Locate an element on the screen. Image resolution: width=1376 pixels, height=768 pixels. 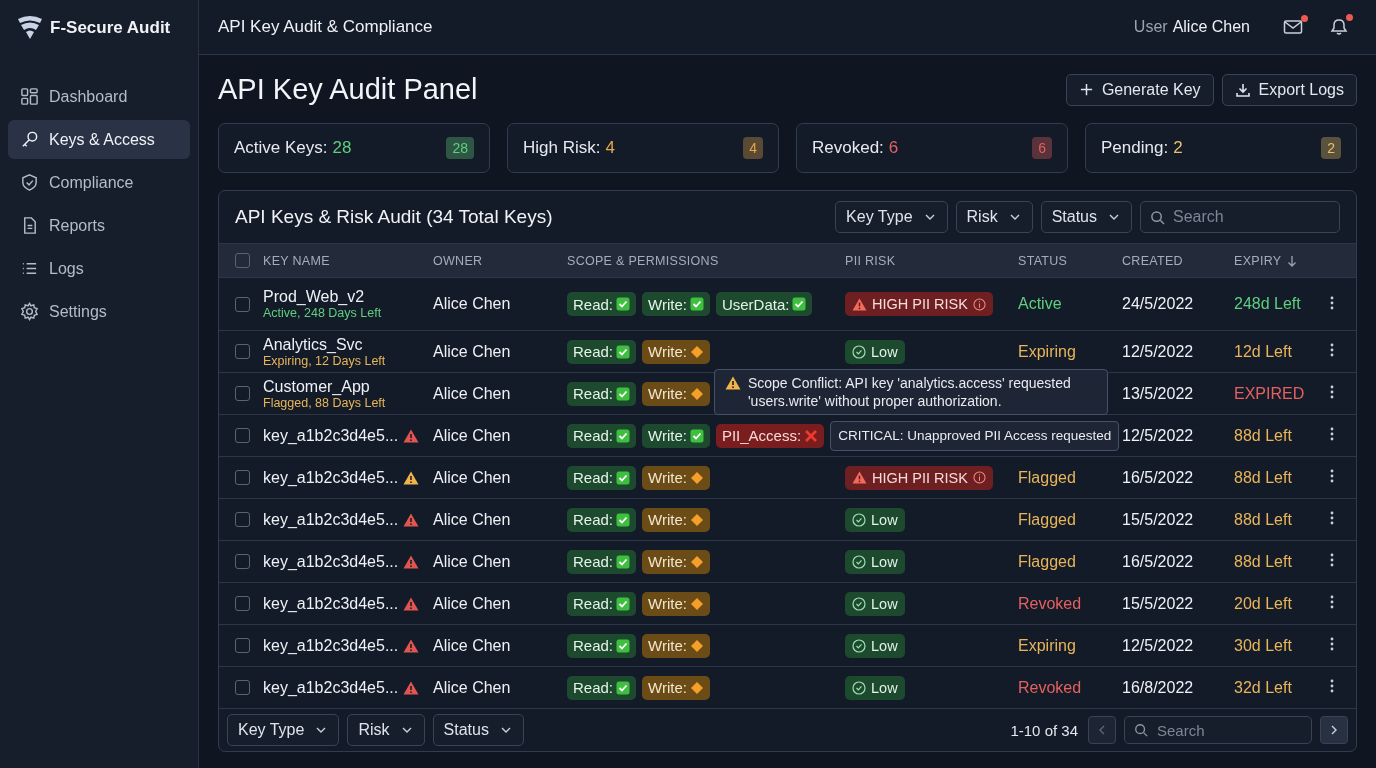
sidebar-item: Settings is located at coordinates (99, 311).